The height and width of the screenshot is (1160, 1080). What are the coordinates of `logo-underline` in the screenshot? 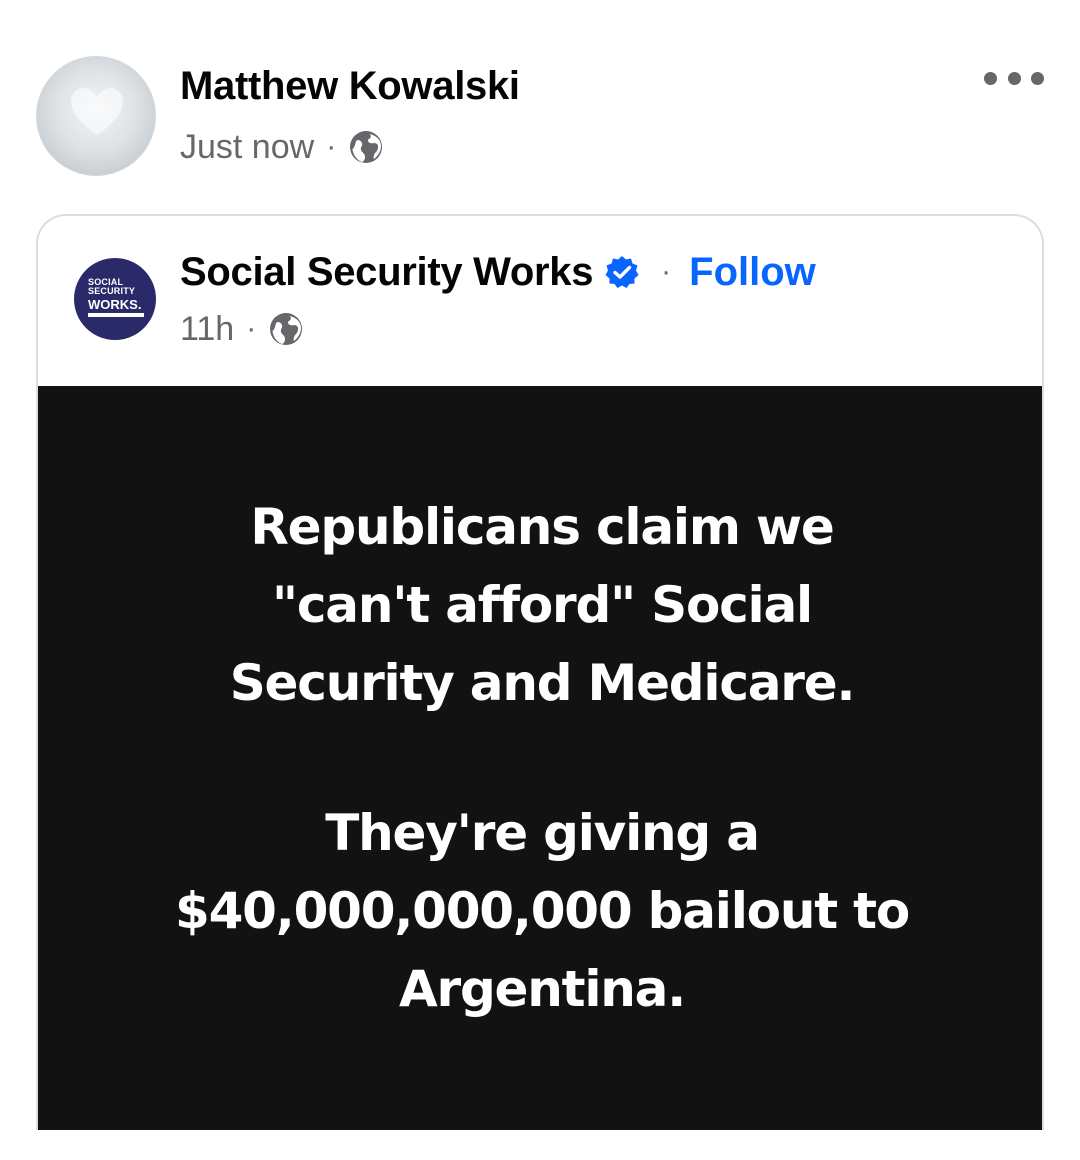 It's located at (116, 315).